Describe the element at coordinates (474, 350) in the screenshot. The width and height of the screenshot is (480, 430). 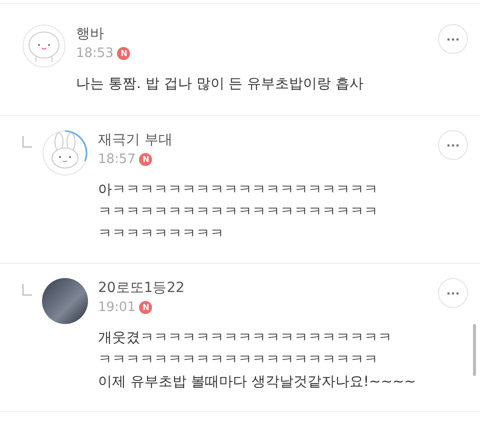
I see `scrollbar` at that location.